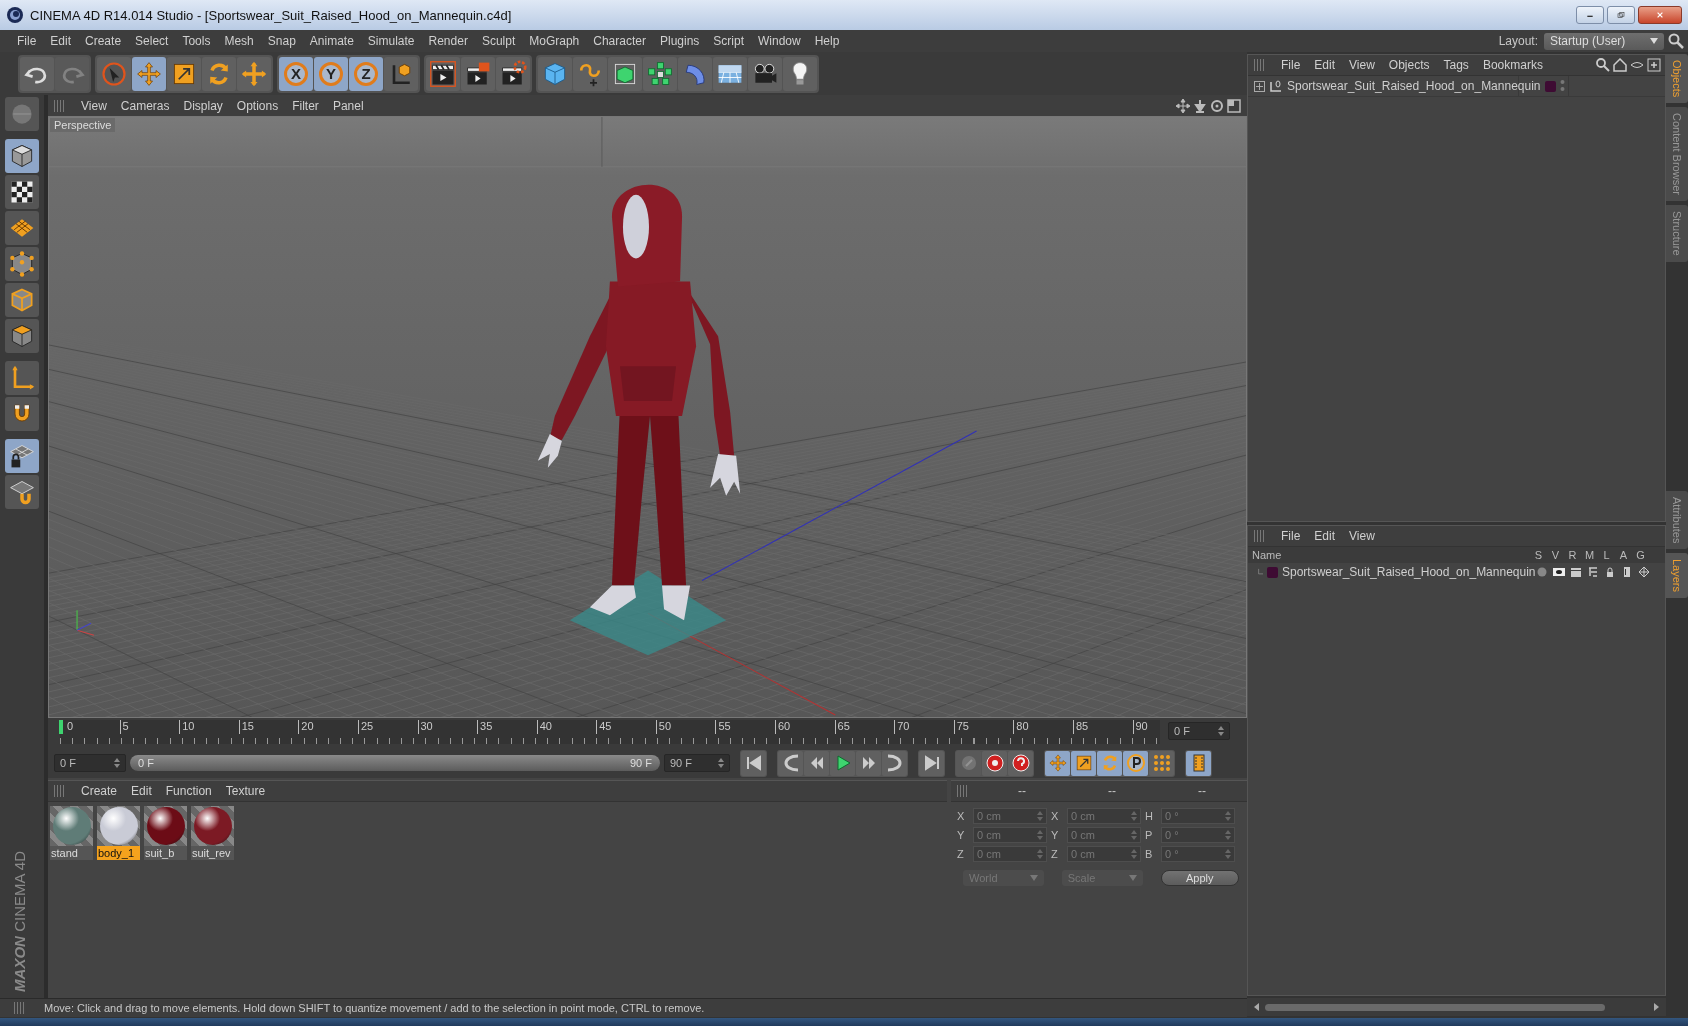  Describe the element at coordinates (1660, 15) in the screenshot. I see `close-button` at that location.